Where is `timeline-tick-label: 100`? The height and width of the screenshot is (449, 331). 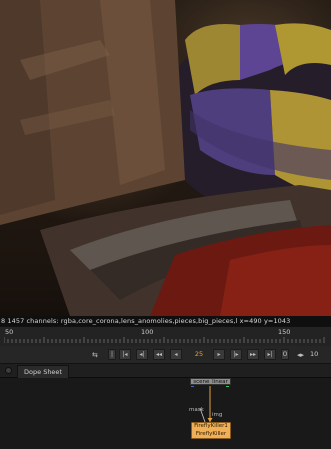
timeline-tick-label: 100 is located at coordinates (147, 332).